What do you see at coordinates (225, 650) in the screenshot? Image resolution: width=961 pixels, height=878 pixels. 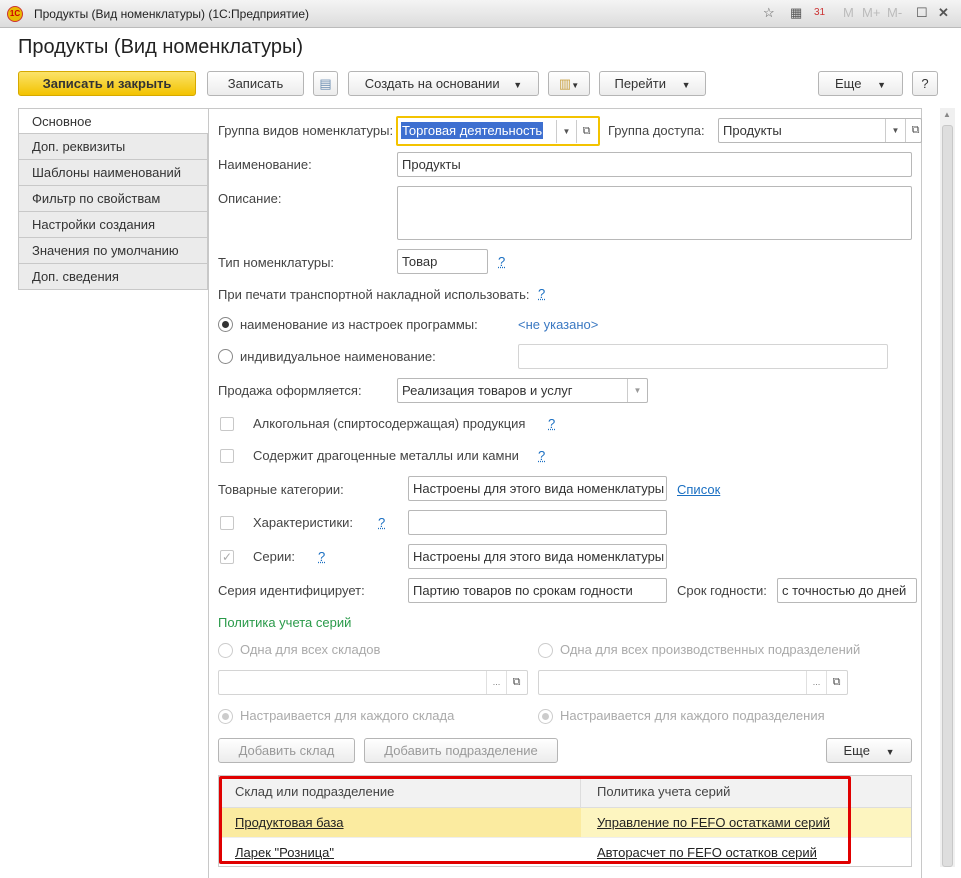 I see `radio-one-all-warehouses` at bounding box center [225, 650].